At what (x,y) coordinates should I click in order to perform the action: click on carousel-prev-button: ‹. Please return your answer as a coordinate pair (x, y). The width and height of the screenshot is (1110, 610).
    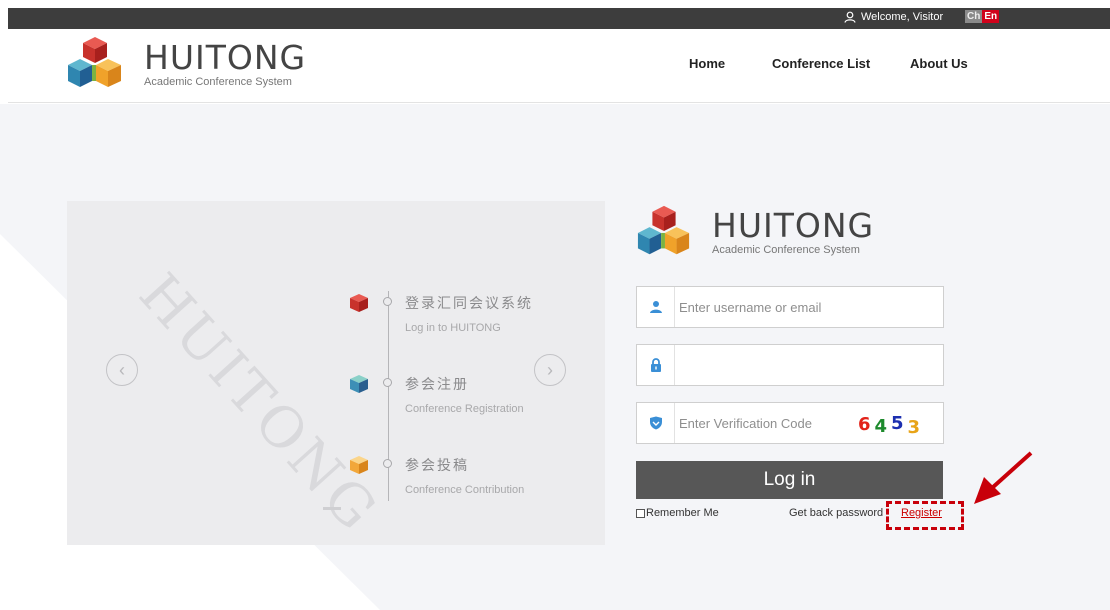
    Looking at the image, I should click on (122, 370).